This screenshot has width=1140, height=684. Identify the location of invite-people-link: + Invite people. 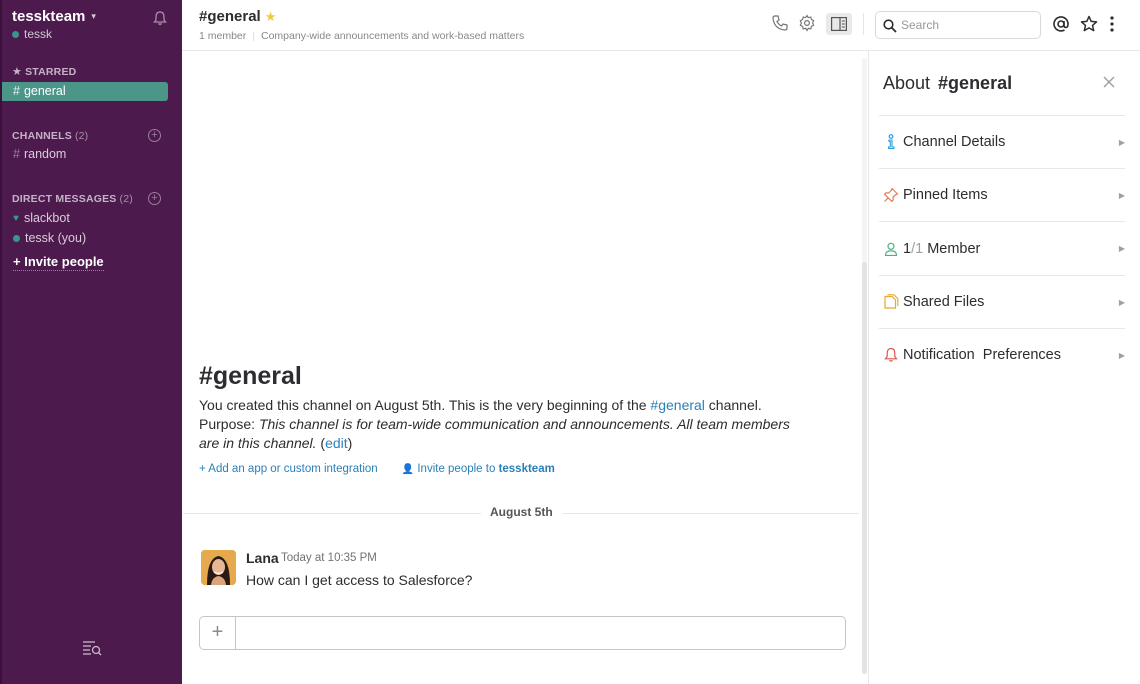
(58, 262).